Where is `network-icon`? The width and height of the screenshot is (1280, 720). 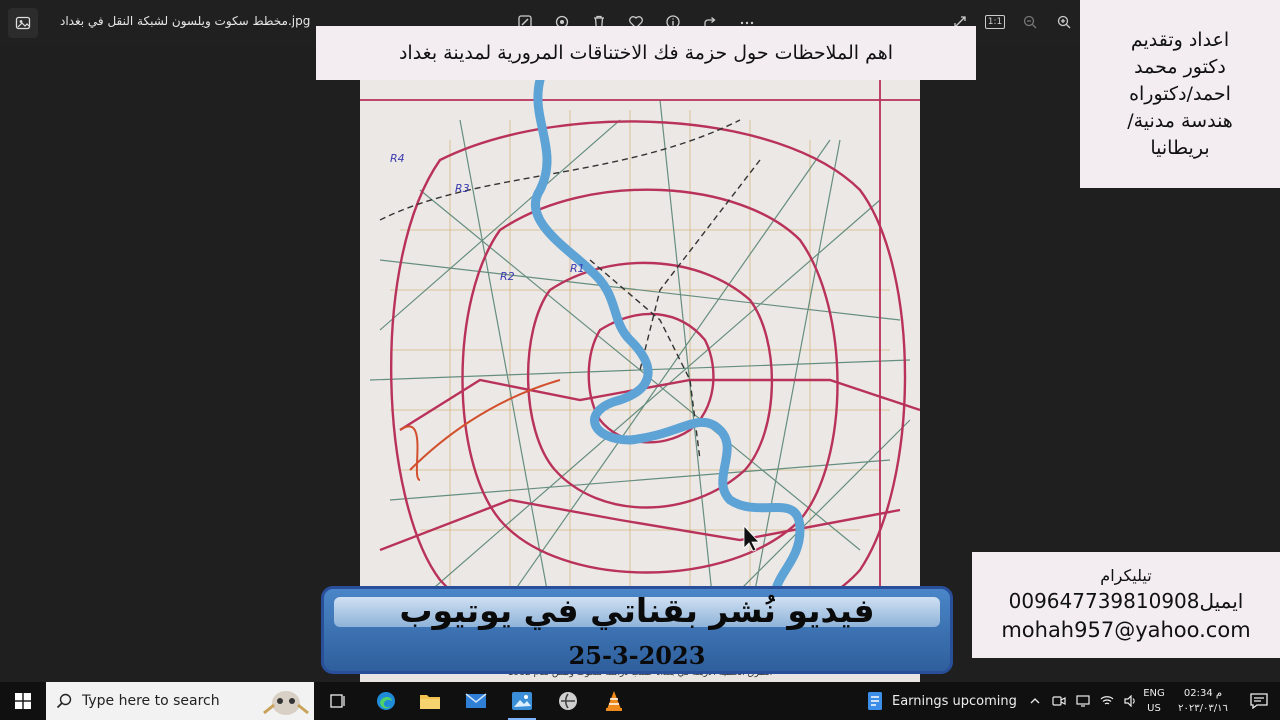
network-icon is located at coordinates (1083, 701).